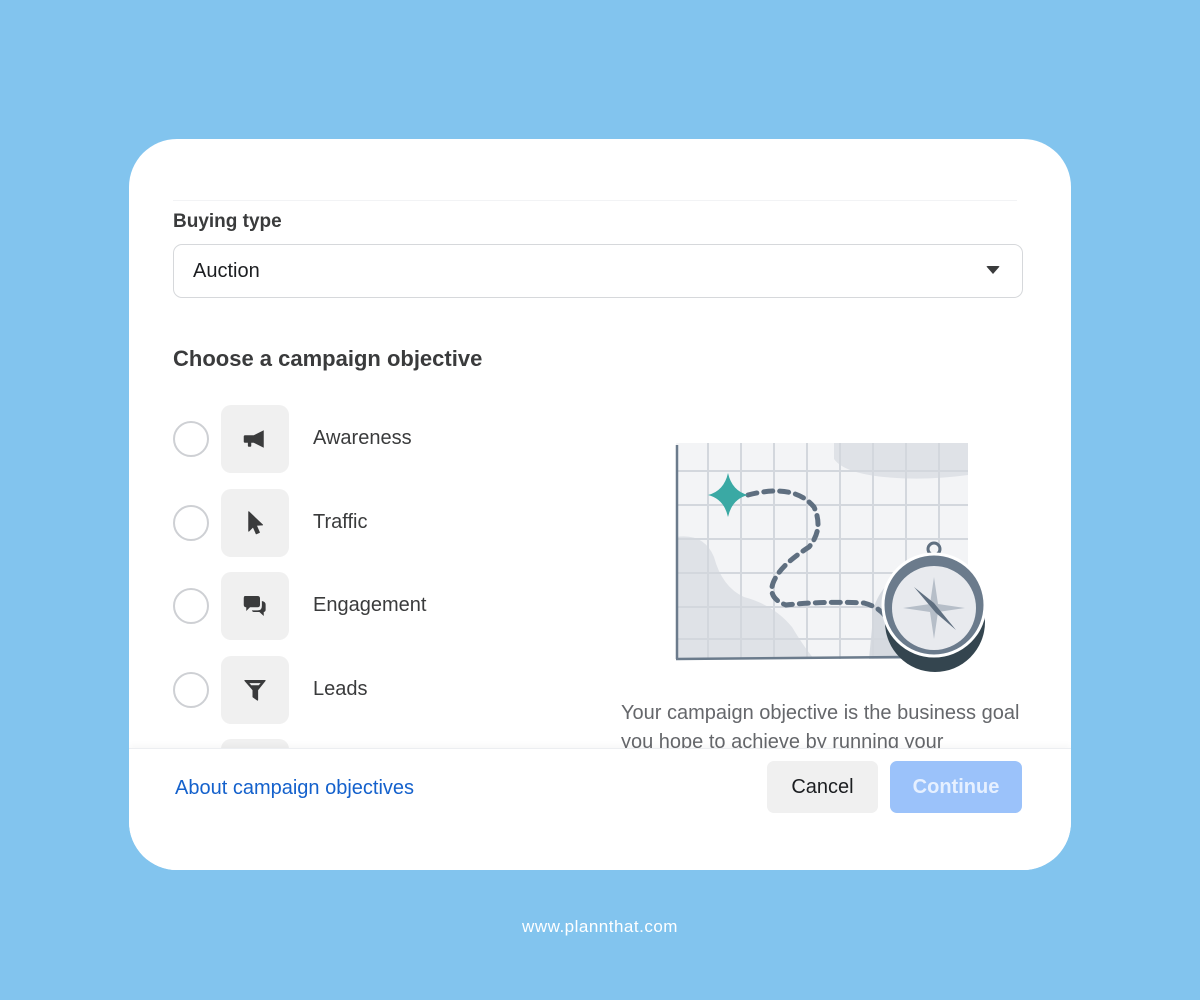 Image resolution: width=1200 pixels, height=1000 pixels. I want to click on objective-list: Awareness Traffic Engagement Leads, so click(383, 577).